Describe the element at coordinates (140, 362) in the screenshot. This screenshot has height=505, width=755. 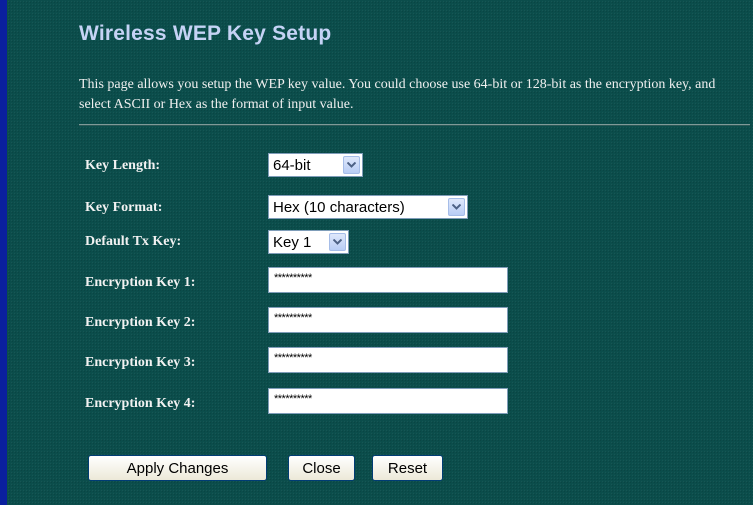
I see `encryption-key-3-label: Encryption Key 3:` at that location.